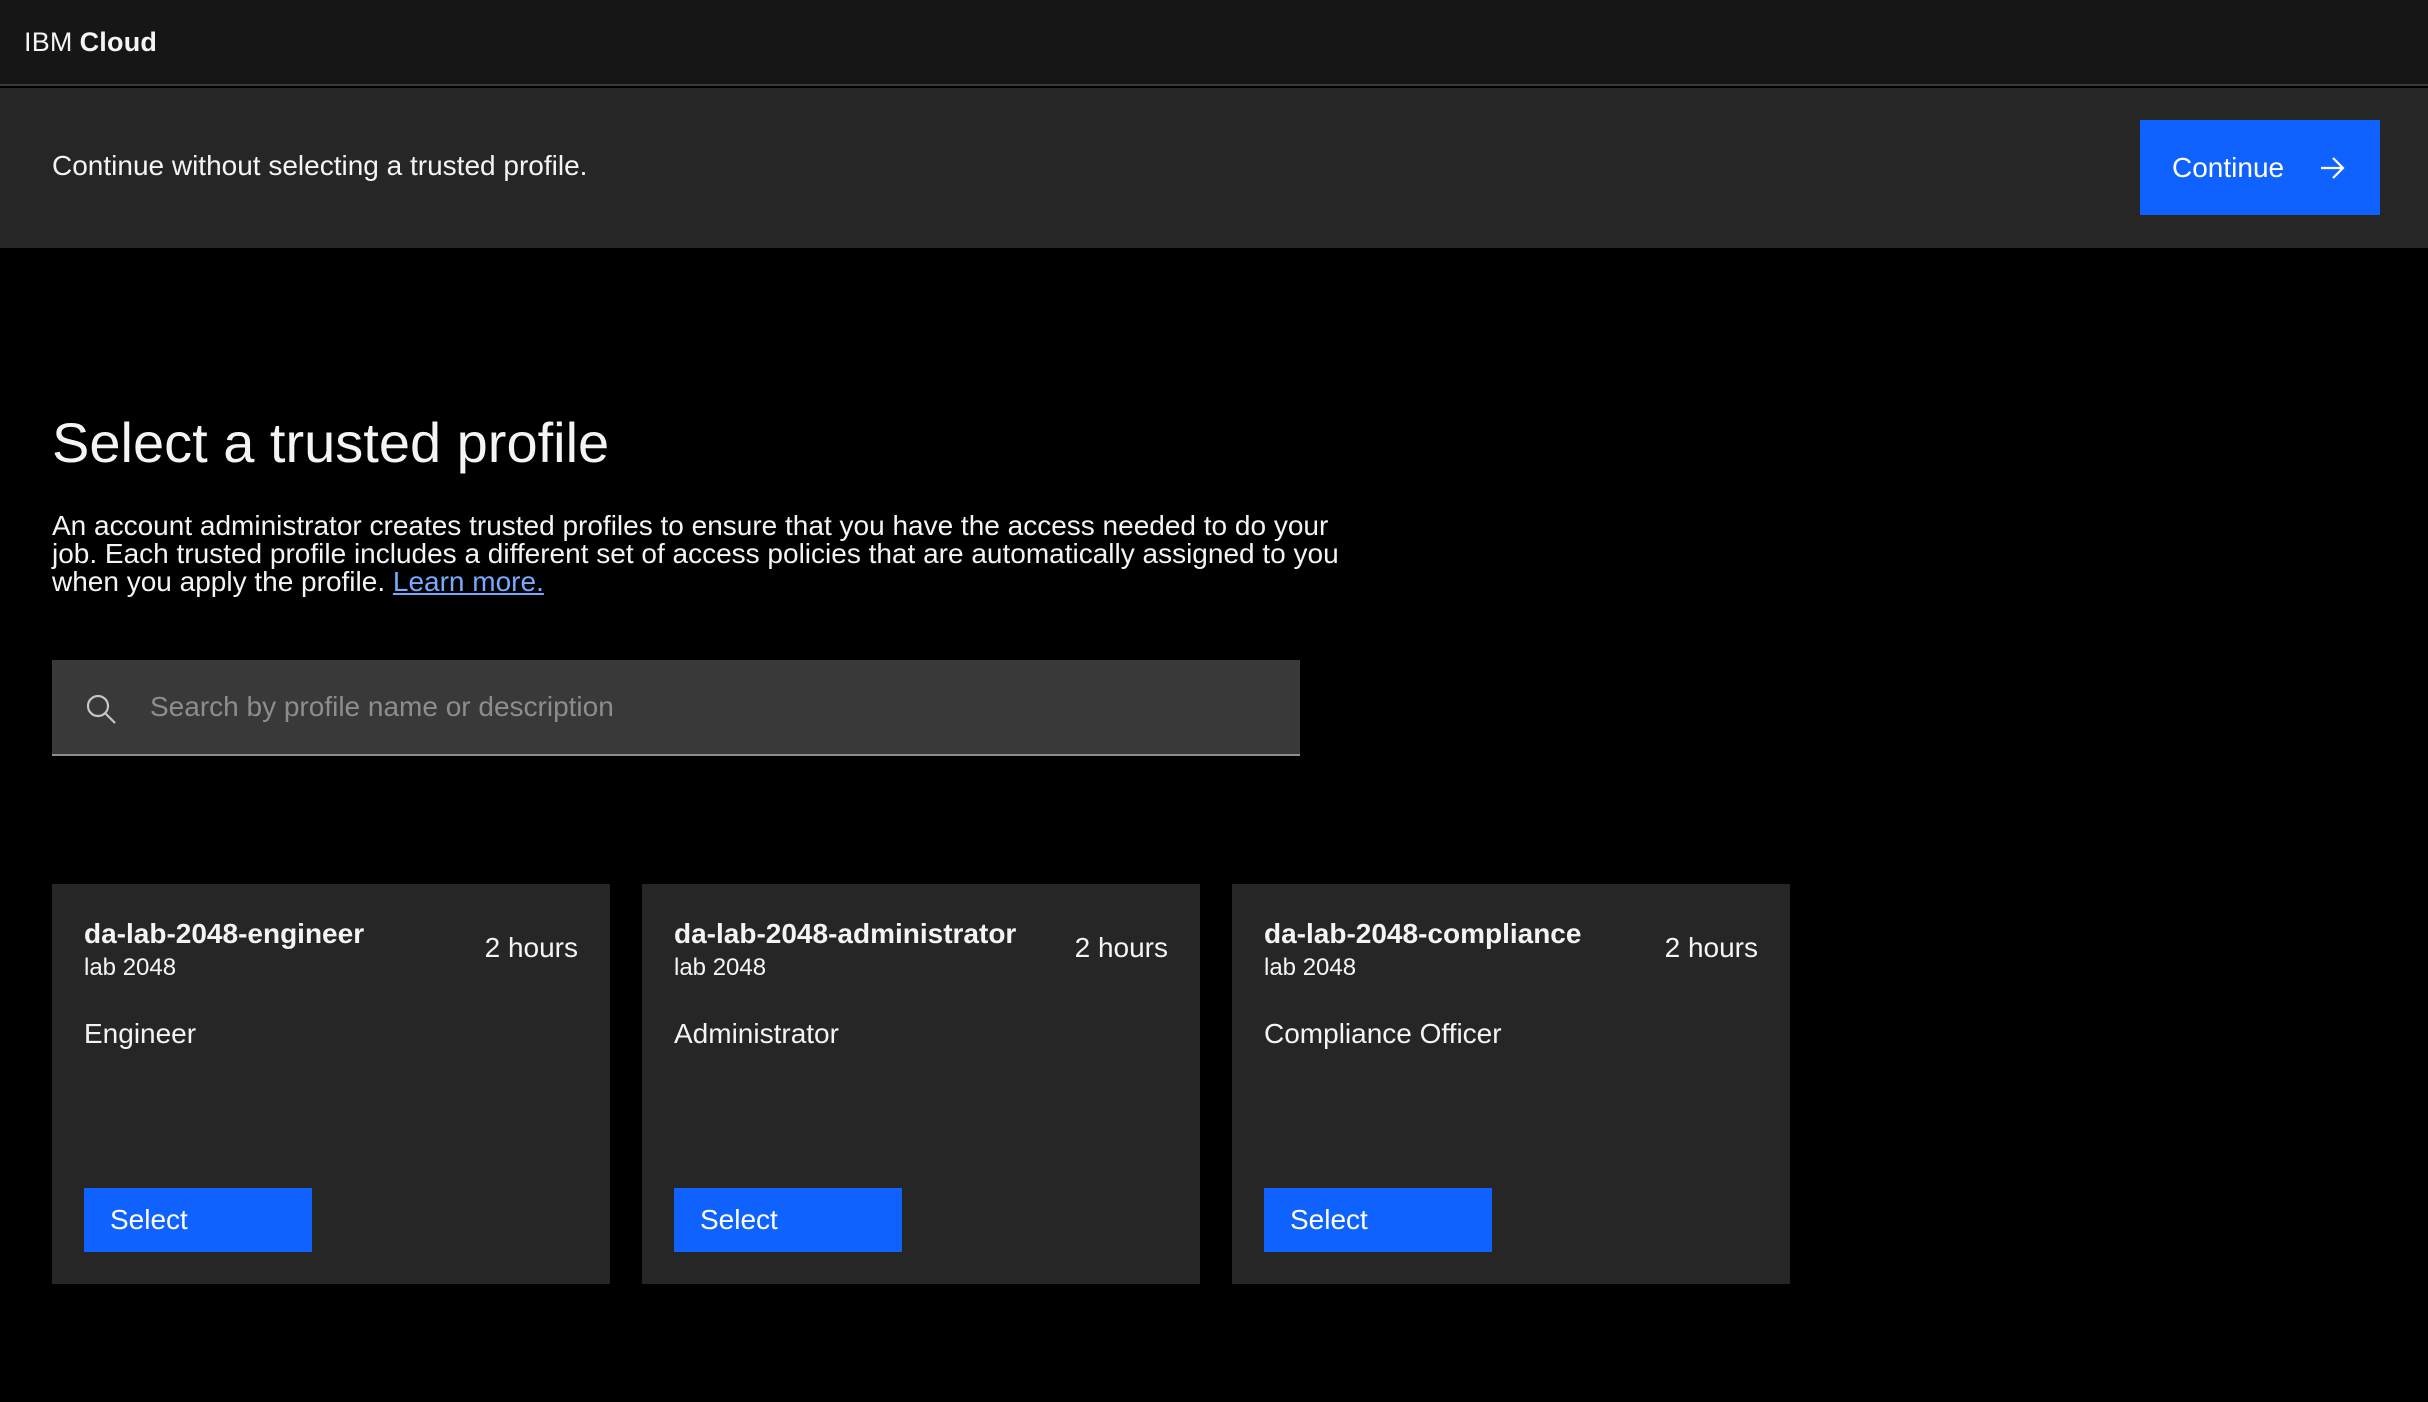 This screenshot has height=1402, width=2428. I want to click on arrow-right-icon, so click(2333, 168).